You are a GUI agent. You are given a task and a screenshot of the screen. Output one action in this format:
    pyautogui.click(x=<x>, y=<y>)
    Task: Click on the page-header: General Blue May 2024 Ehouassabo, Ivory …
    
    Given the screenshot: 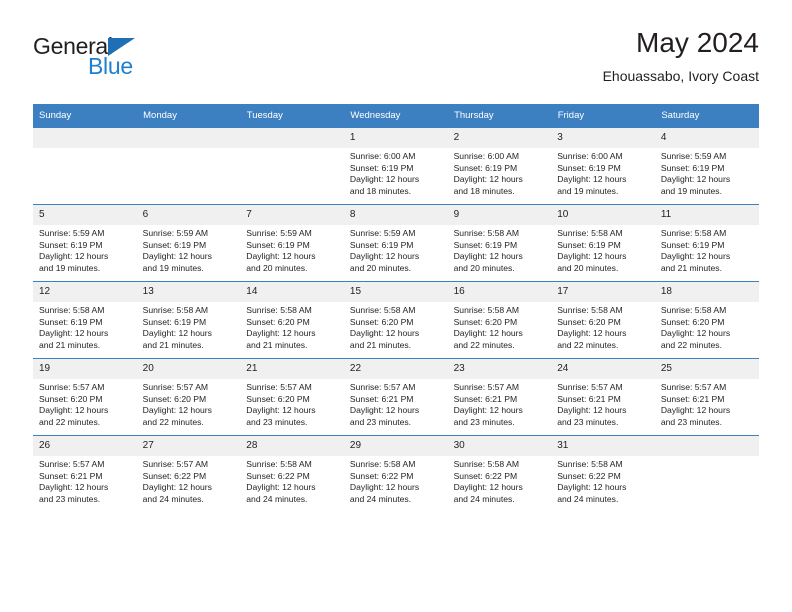 What is the action you would take?
    pyautogui.click(x=396, y=61)
    